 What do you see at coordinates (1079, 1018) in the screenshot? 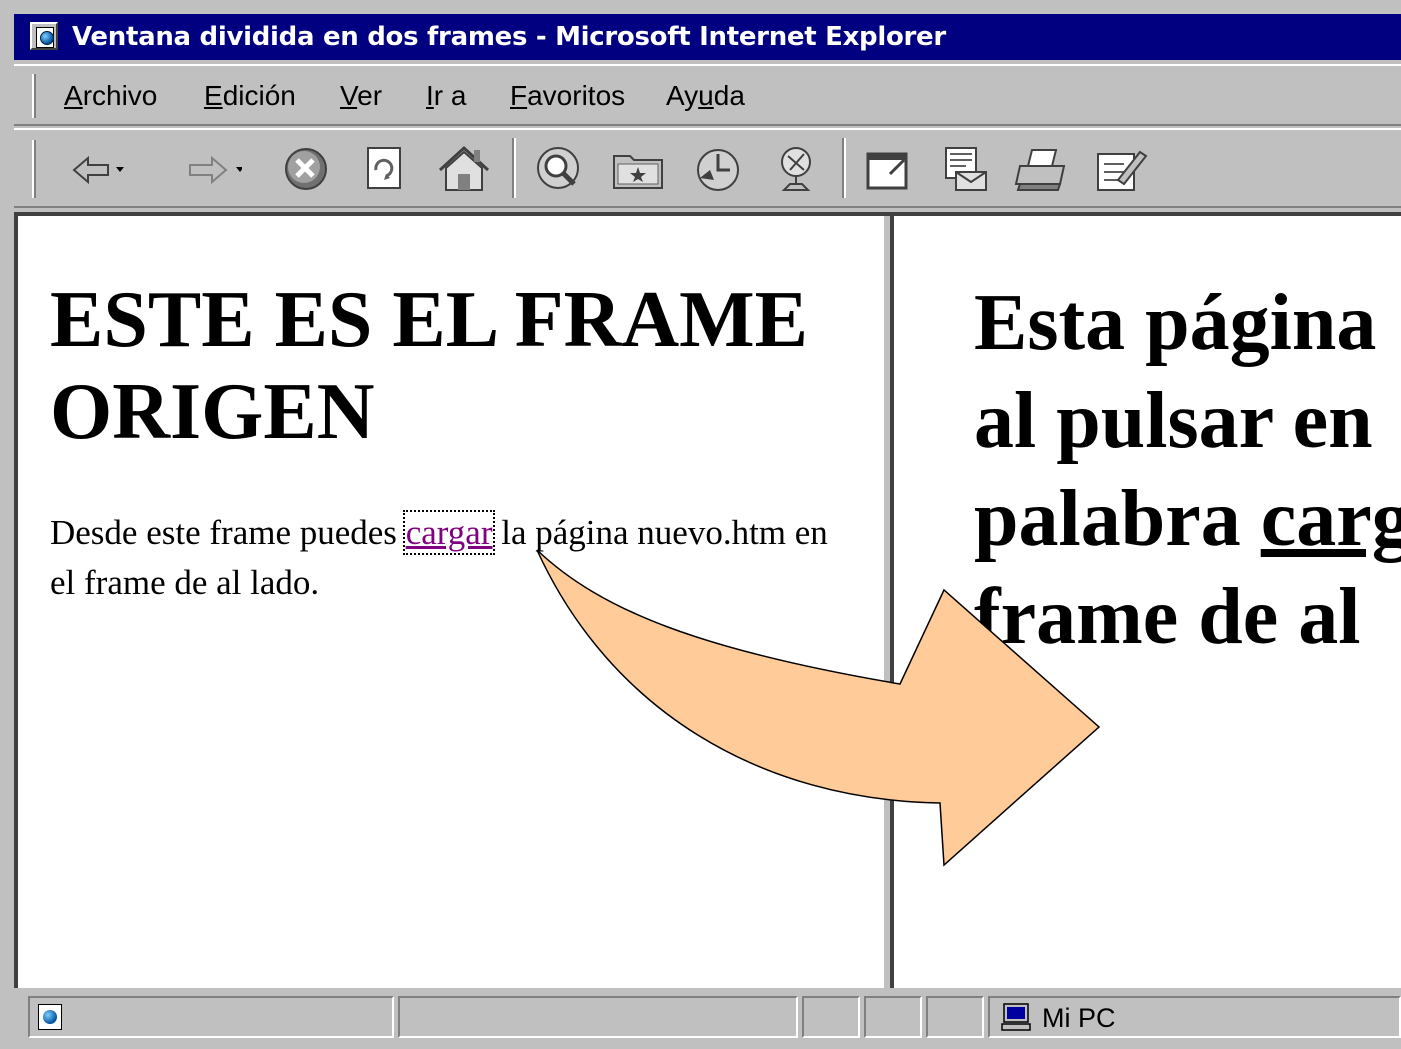
I see `security-zone-label: Mi PC` at bounding box center [1079, 1018].